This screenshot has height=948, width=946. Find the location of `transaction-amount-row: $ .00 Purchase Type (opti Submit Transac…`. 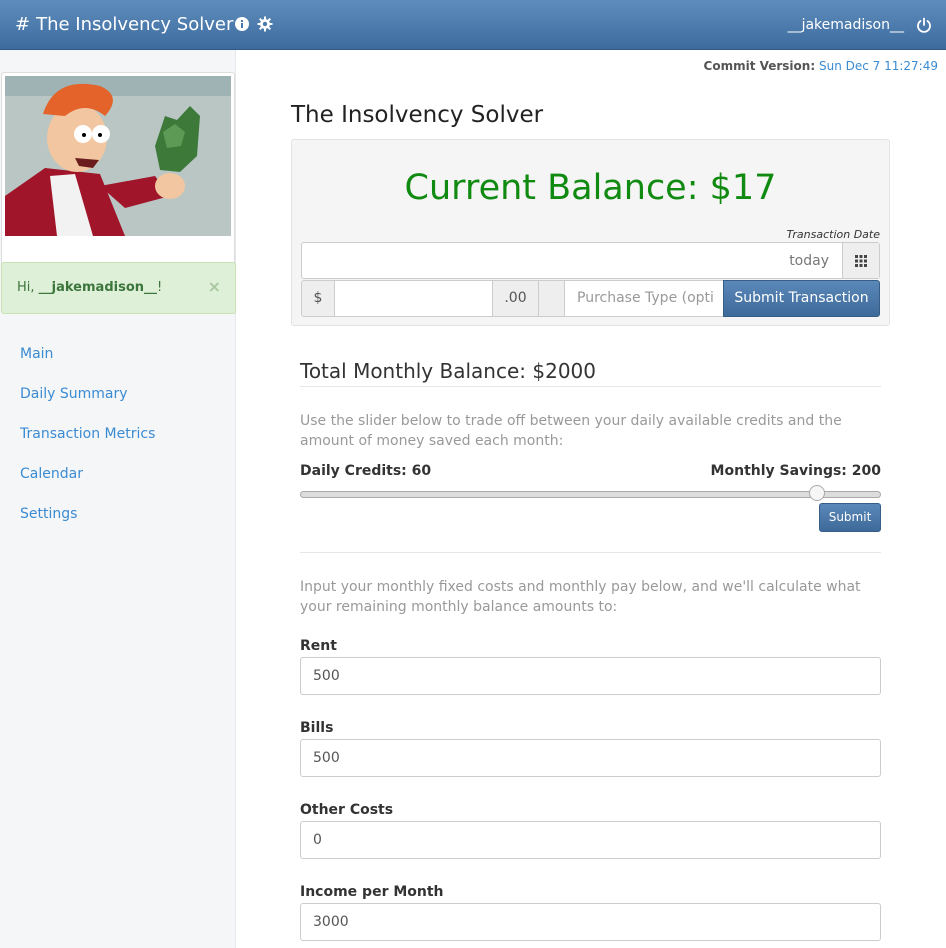

transaction-amount-row: $ .00 Purchase Type (opti Submit Transac… is located at coordinates (590, 298).